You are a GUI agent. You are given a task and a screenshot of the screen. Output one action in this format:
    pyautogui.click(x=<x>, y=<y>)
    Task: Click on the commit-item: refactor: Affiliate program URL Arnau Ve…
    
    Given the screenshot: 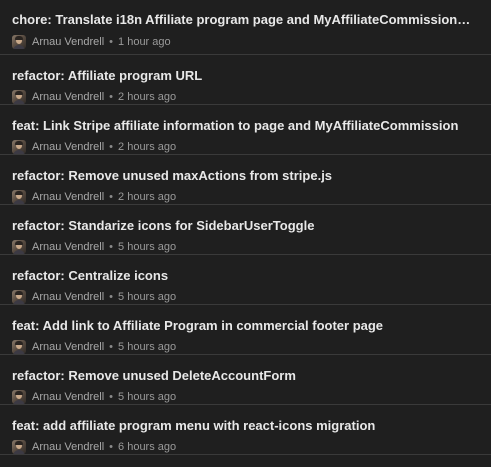 What is the action you would take?
    pyautogui.click(x=245, y=80)
    